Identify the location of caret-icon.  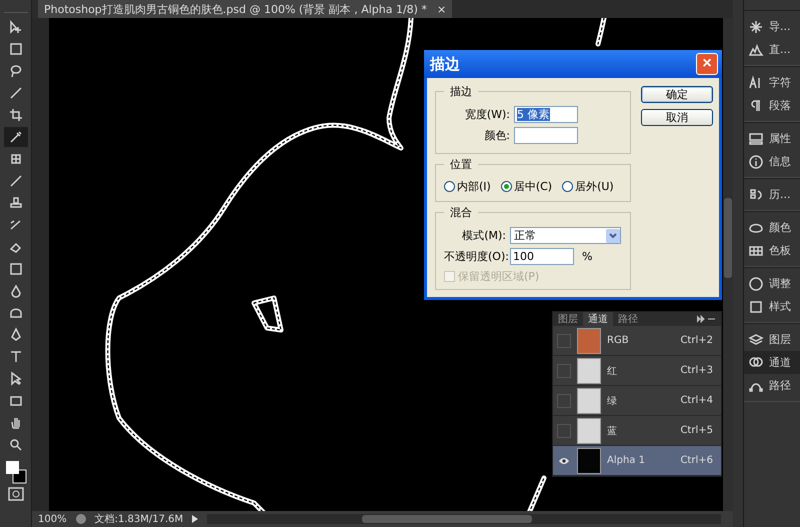
(613, 235).